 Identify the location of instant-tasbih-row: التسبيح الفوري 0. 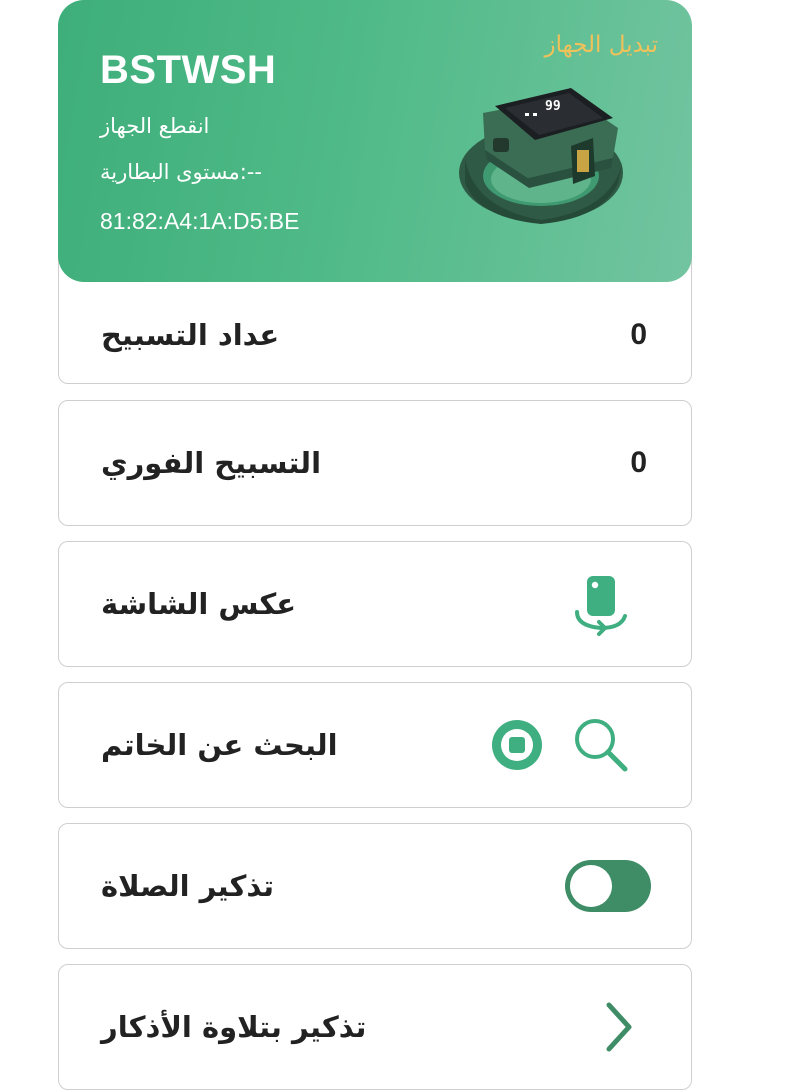
(375, 463).